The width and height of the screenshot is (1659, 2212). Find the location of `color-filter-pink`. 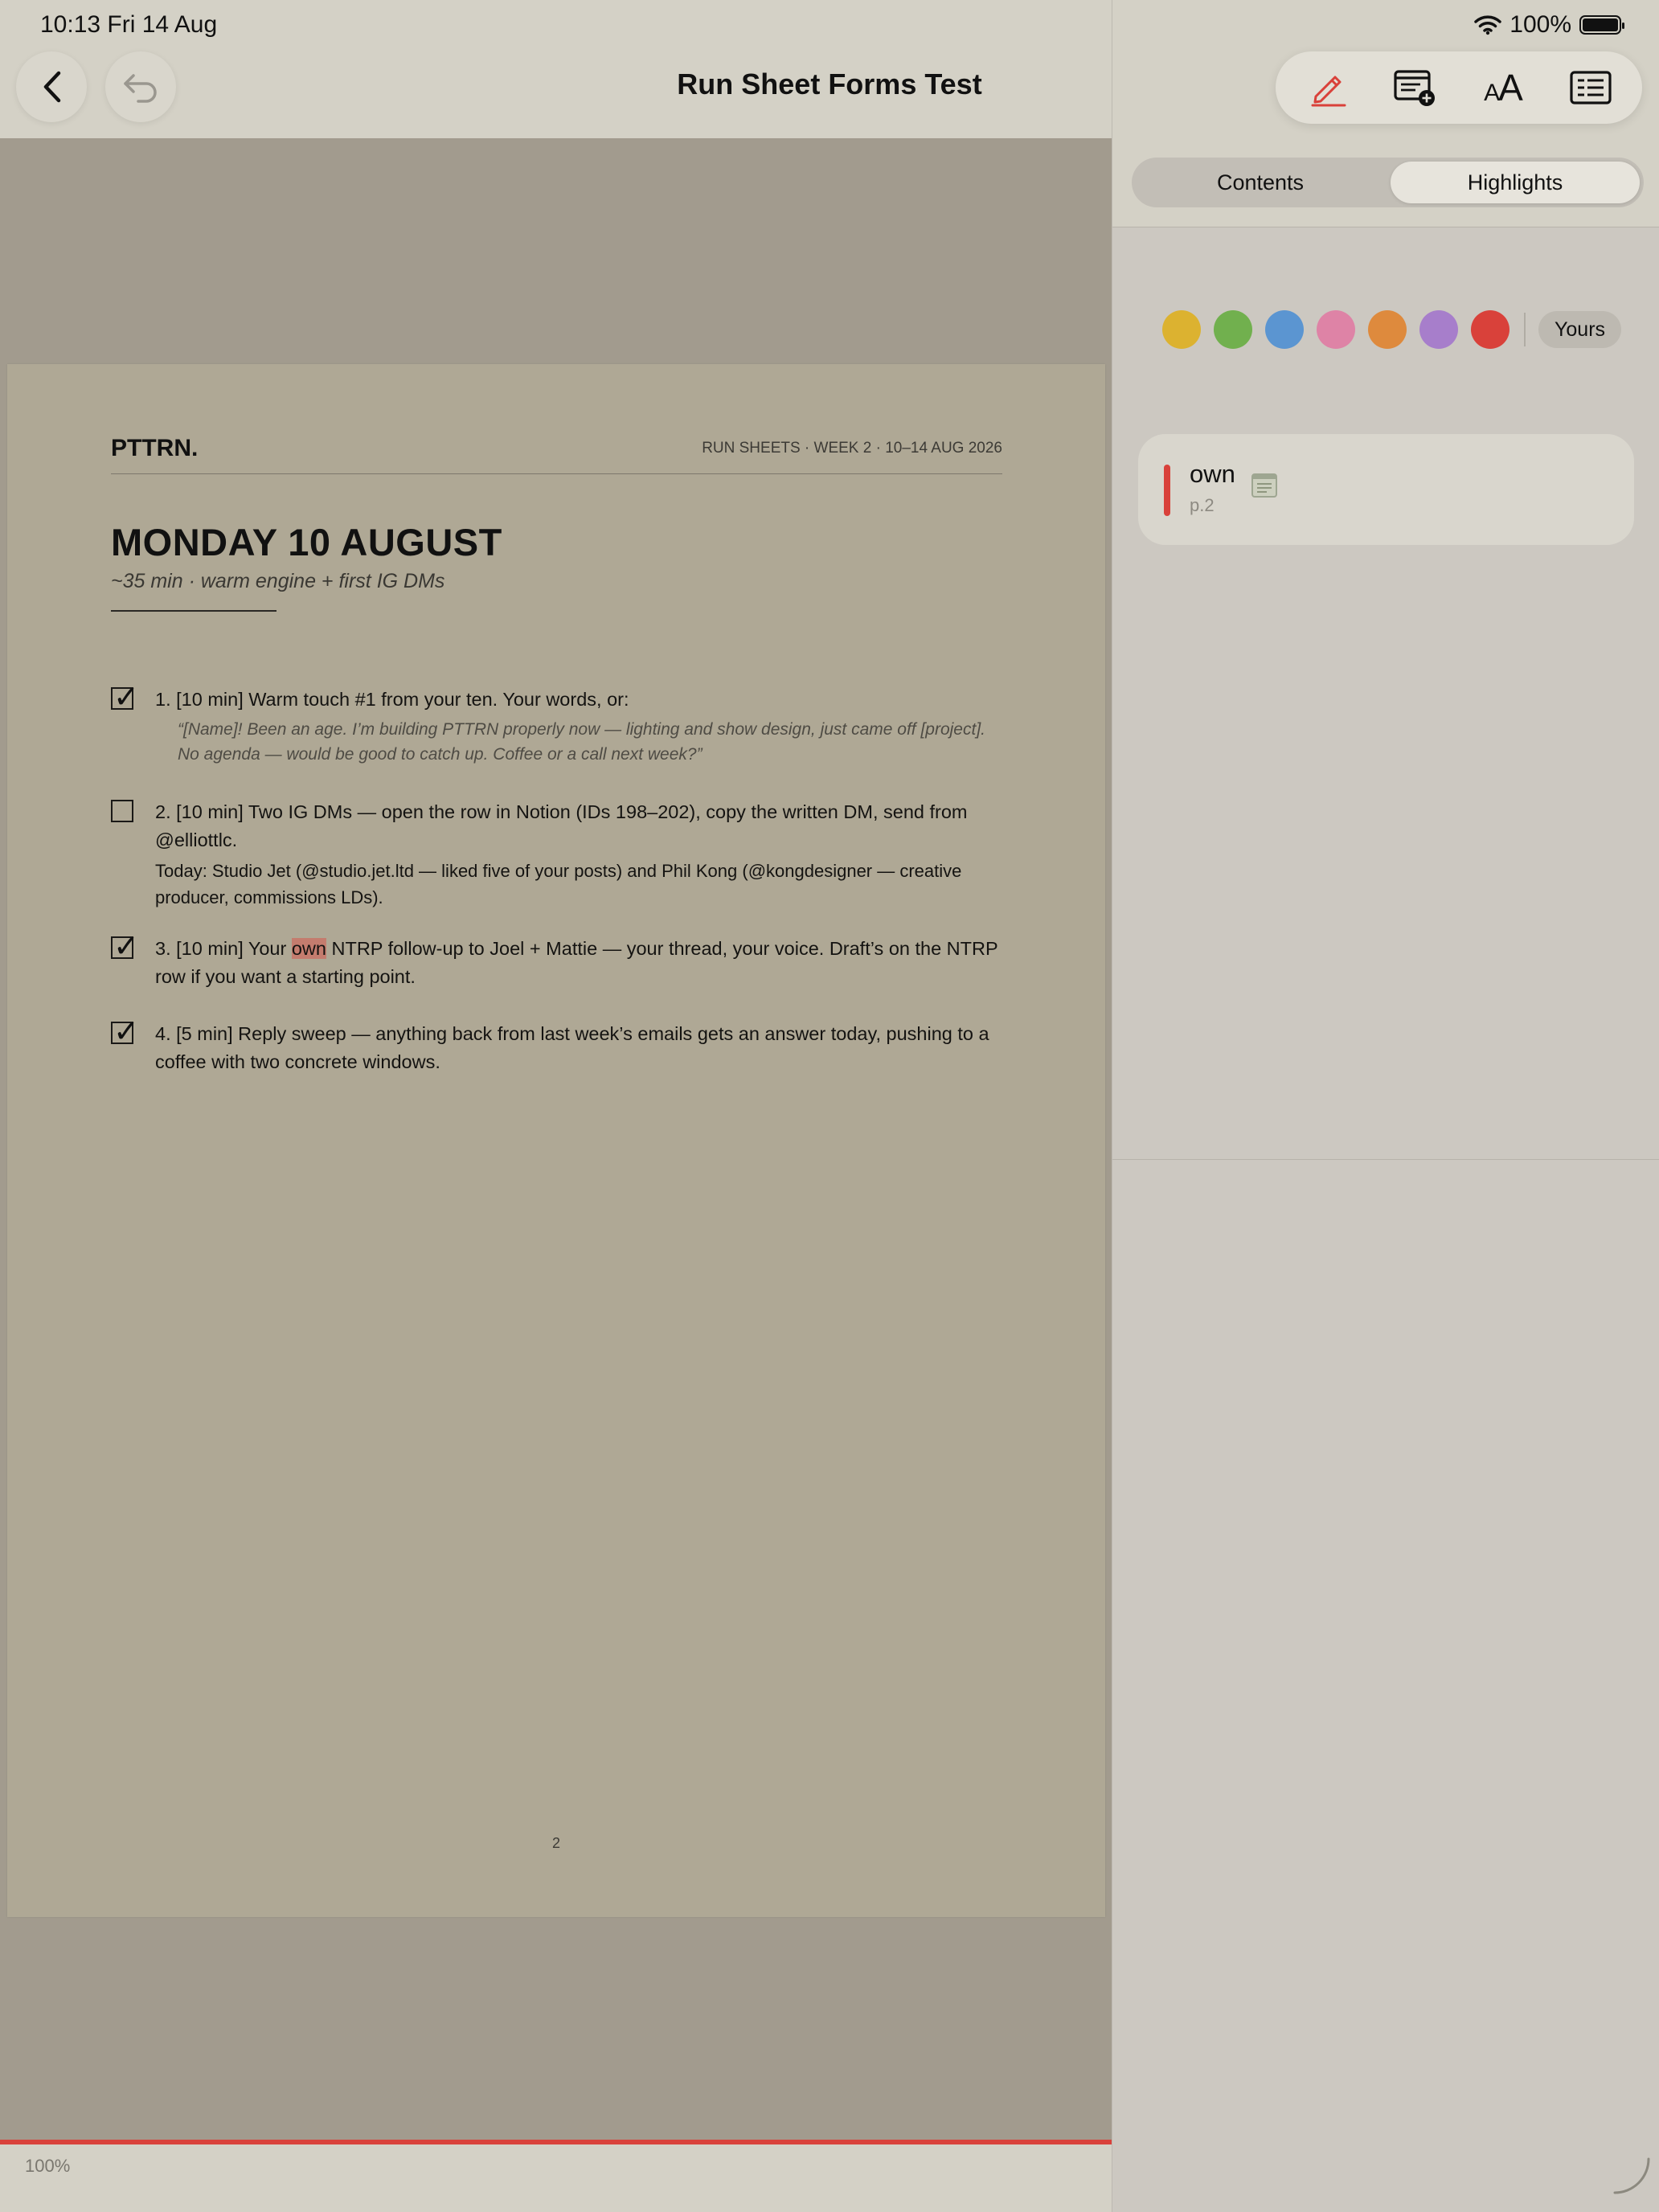

color-filter-pink is located at coordinates (1336, 329).